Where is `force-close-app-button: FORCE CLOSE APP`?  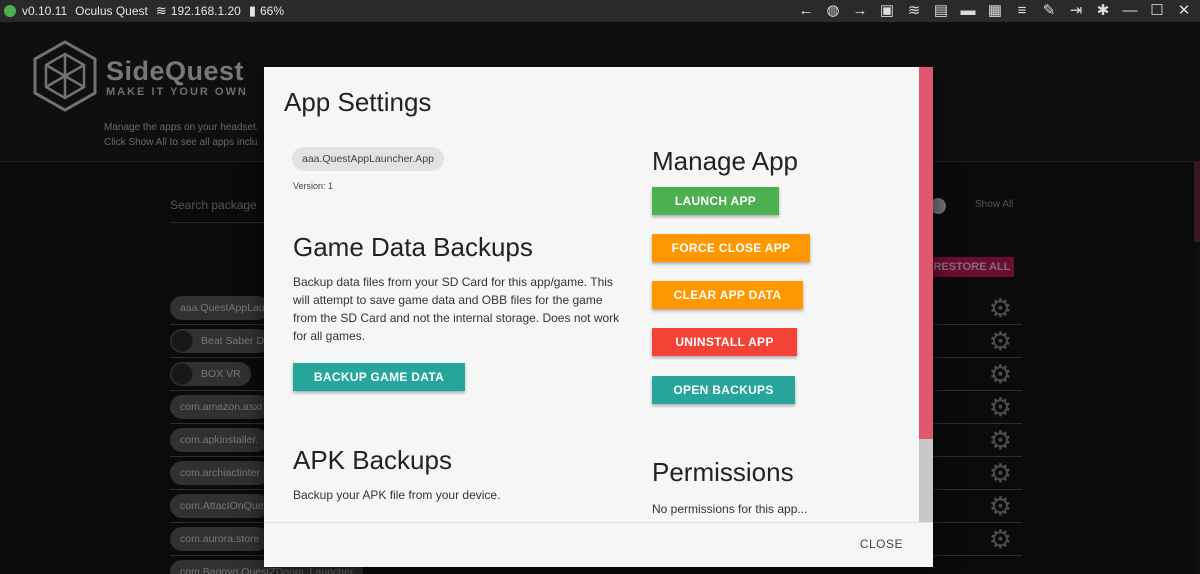
force-close-app-button: FORCE CLOSE APP is located at coordinates (731, 248).